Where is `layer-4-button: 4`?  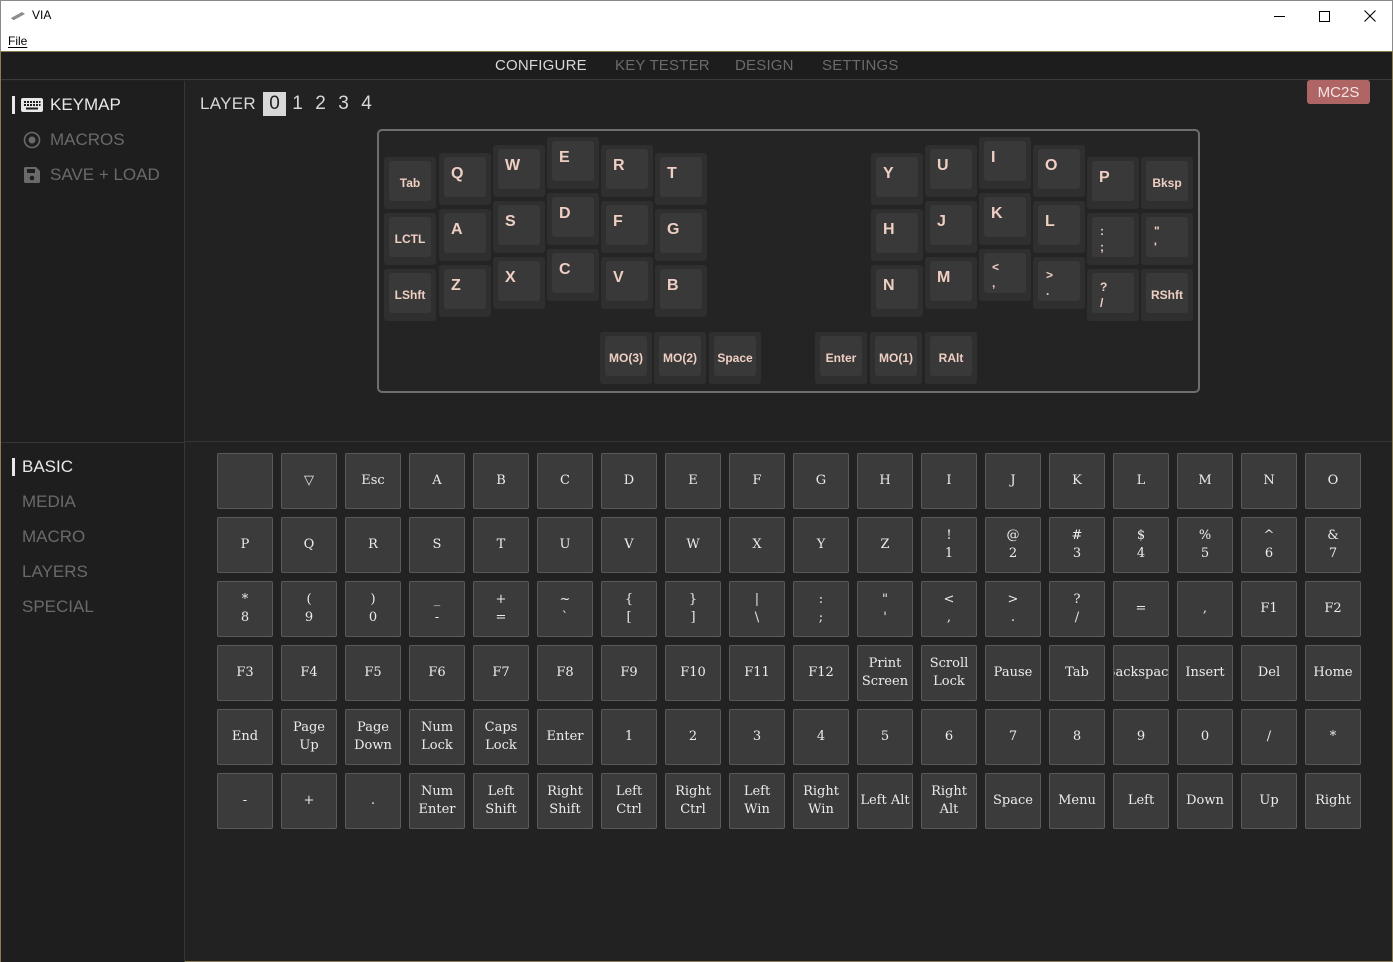 layer-4-button: 4 is located at coordinates (366, 104).